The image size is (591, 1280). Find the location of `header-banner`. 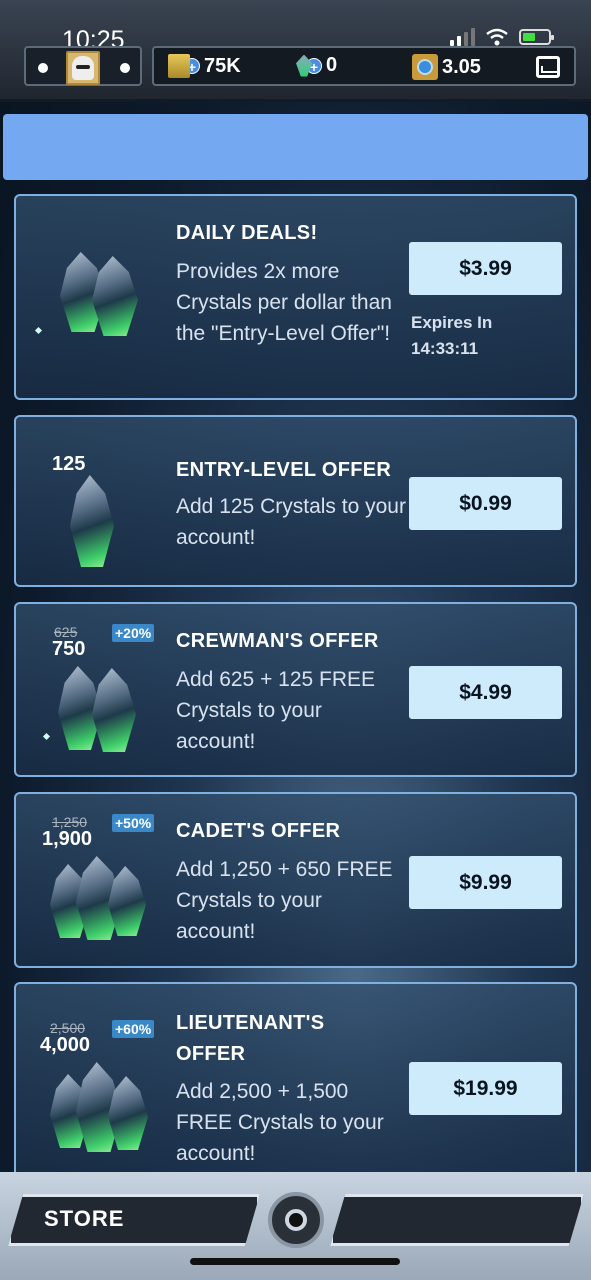

header-banner is located at coordinates (295, 147).